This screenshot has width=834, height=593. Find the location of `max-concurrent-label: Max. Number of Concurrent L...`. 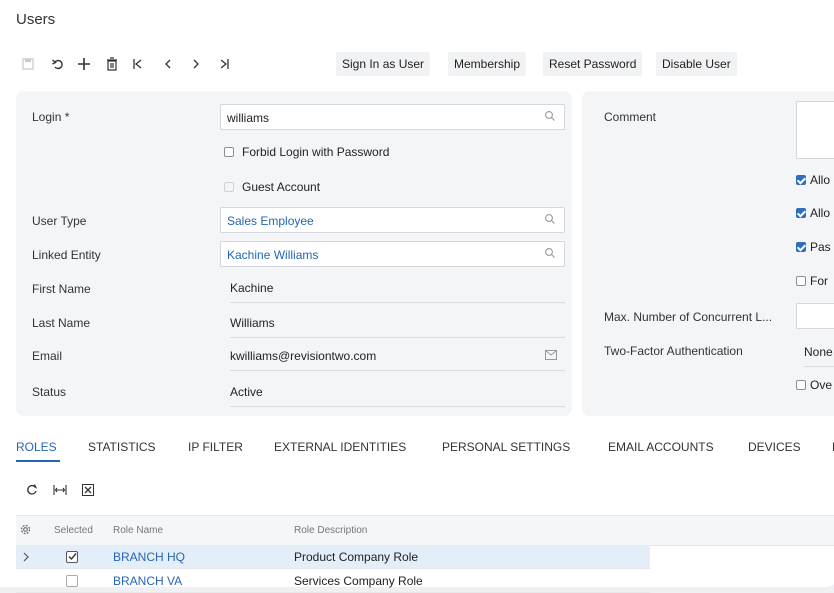

max-concurrent-label: Max. Number of Concurrent L... is located at coordinates (688, 317).